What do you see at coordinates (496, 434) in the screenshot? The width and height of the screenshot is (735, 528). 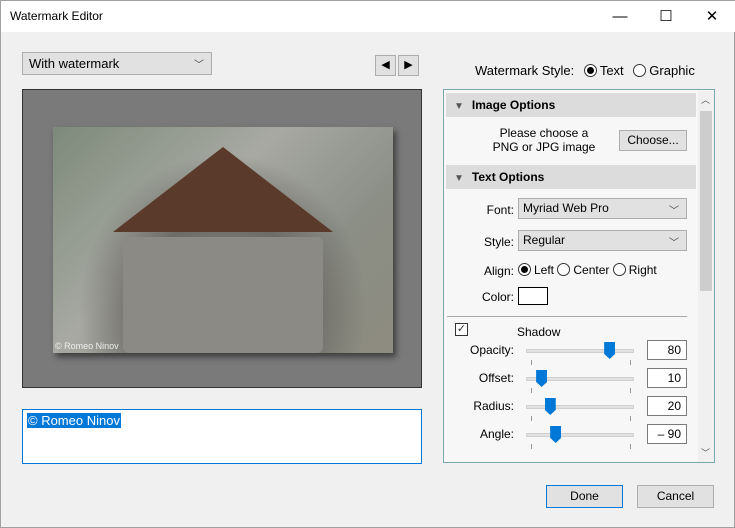 I see `slider-label: Angle:` at bounding box center [496, 434].